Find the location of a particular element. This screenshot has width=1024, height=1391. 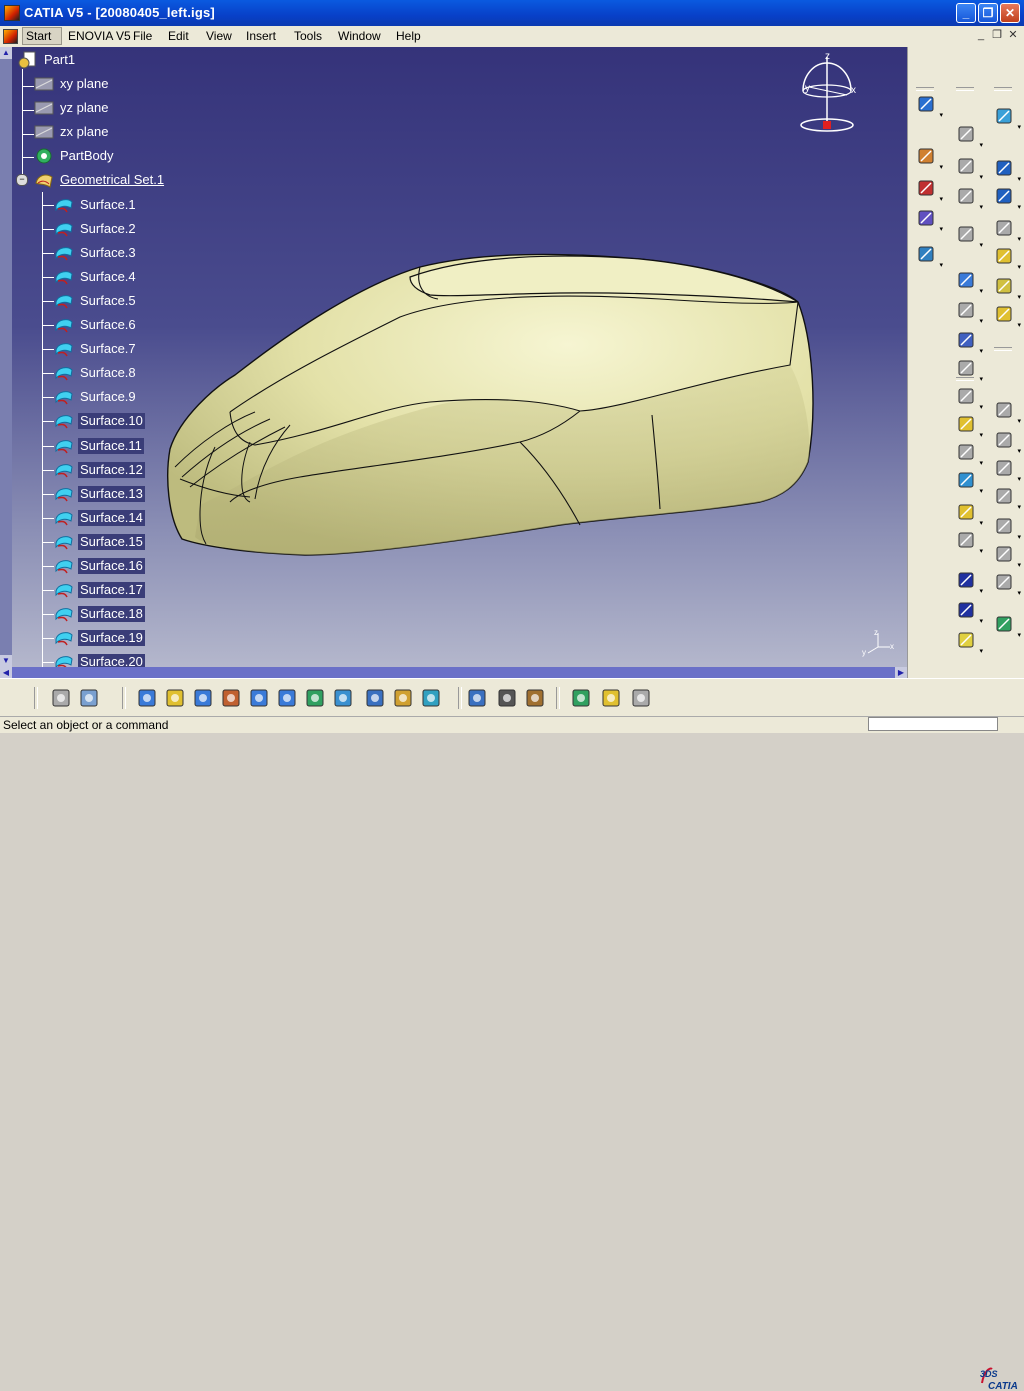

grid-icon: ▾ is located at coordinates (969, 198).